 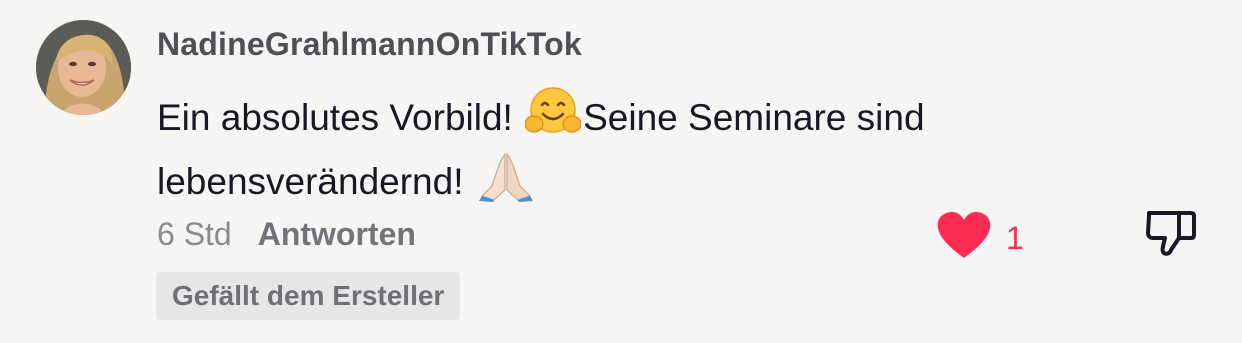 I want to click on comment-time: 6 Std, so click(x=194, y=234).